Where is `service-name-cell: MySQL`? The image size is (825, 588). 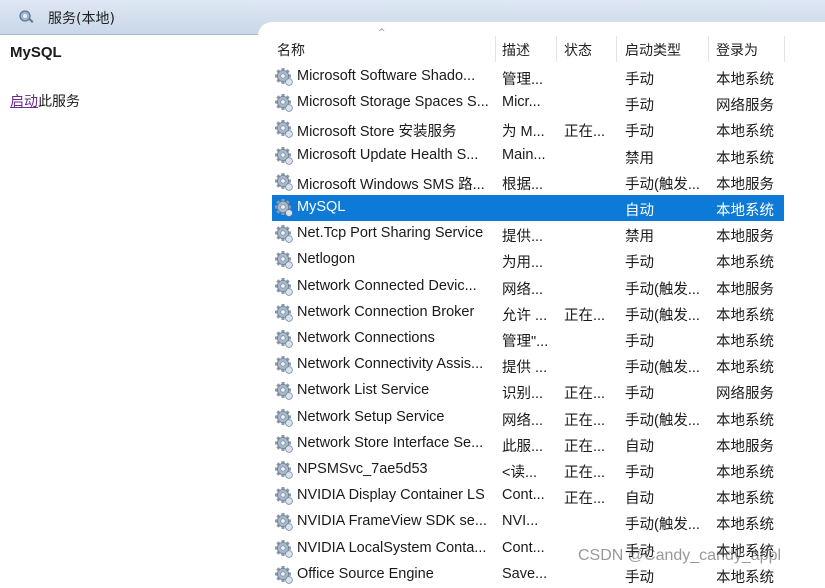 service-name-cell: MySQL is located at coordinates (321, 207).